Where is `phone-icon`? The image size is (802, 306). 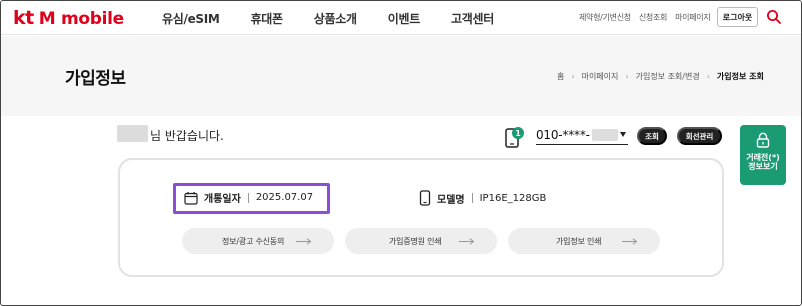 phone-icon is located at coordinates (425, 198).